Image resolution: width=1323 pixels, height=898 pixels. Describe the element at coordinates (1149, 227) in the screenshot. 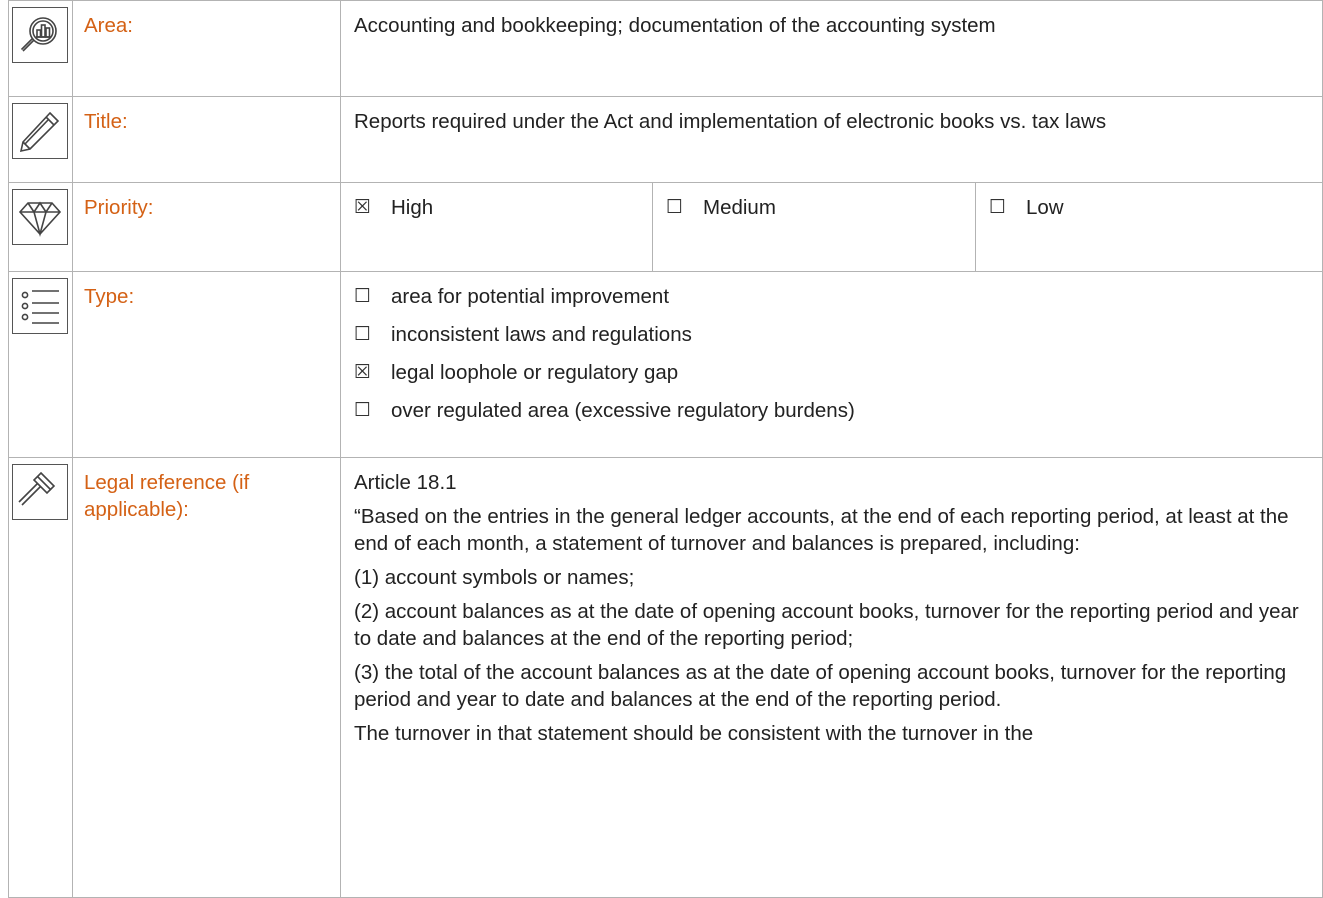

I see `priority-option-low: ☐ Low` at that location.